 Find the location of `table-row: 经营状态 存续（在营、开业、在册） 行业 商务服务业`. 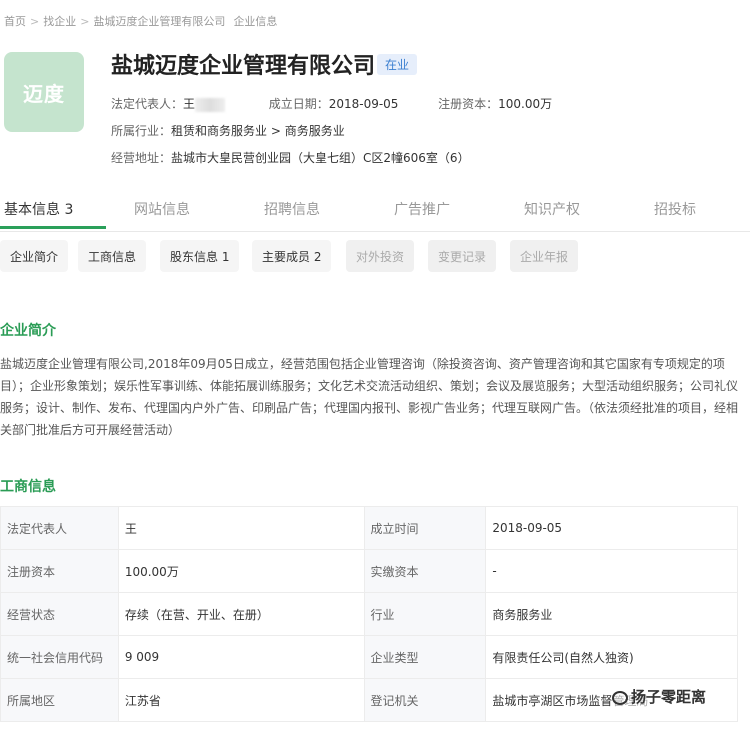

table-row: 经营状态 存续（在营、开业、在册） 行业 商务服务业 is located at coordinates (369, 614).